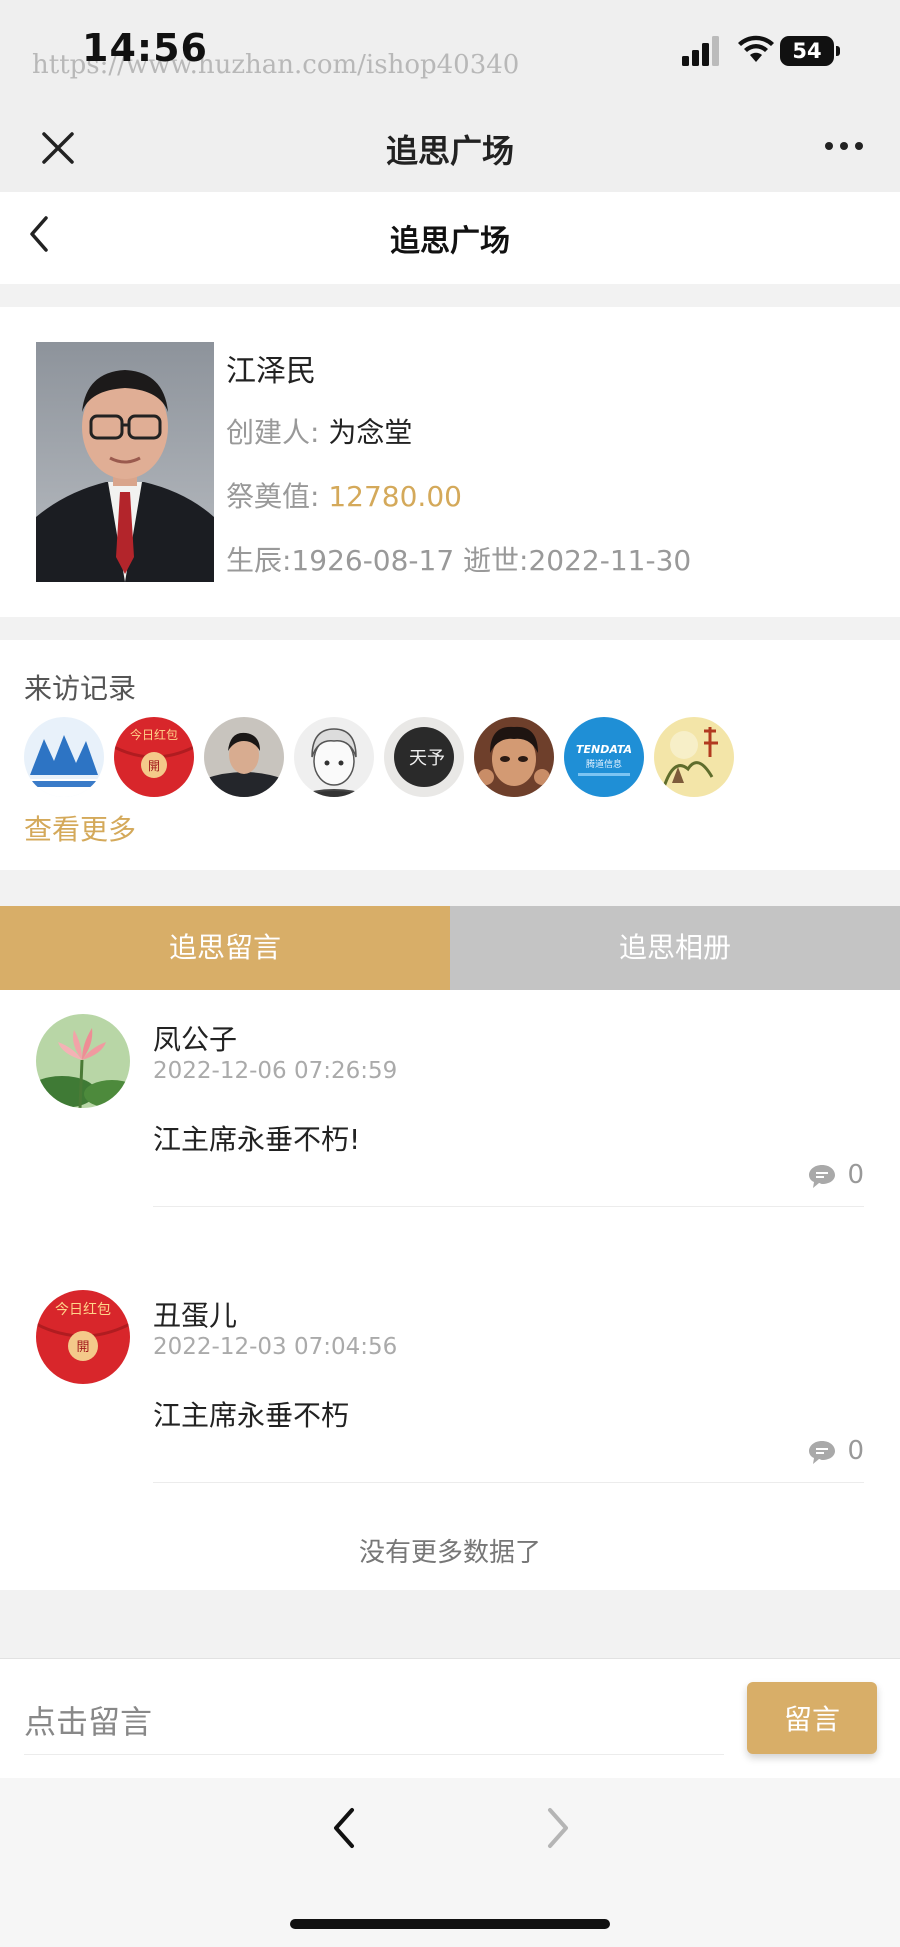 This screenshot has width=900, height=1947. What do you see at coordinates (125, 462) in the screenshot?
I see `portrait-photo` at bounding box center [125, 462].